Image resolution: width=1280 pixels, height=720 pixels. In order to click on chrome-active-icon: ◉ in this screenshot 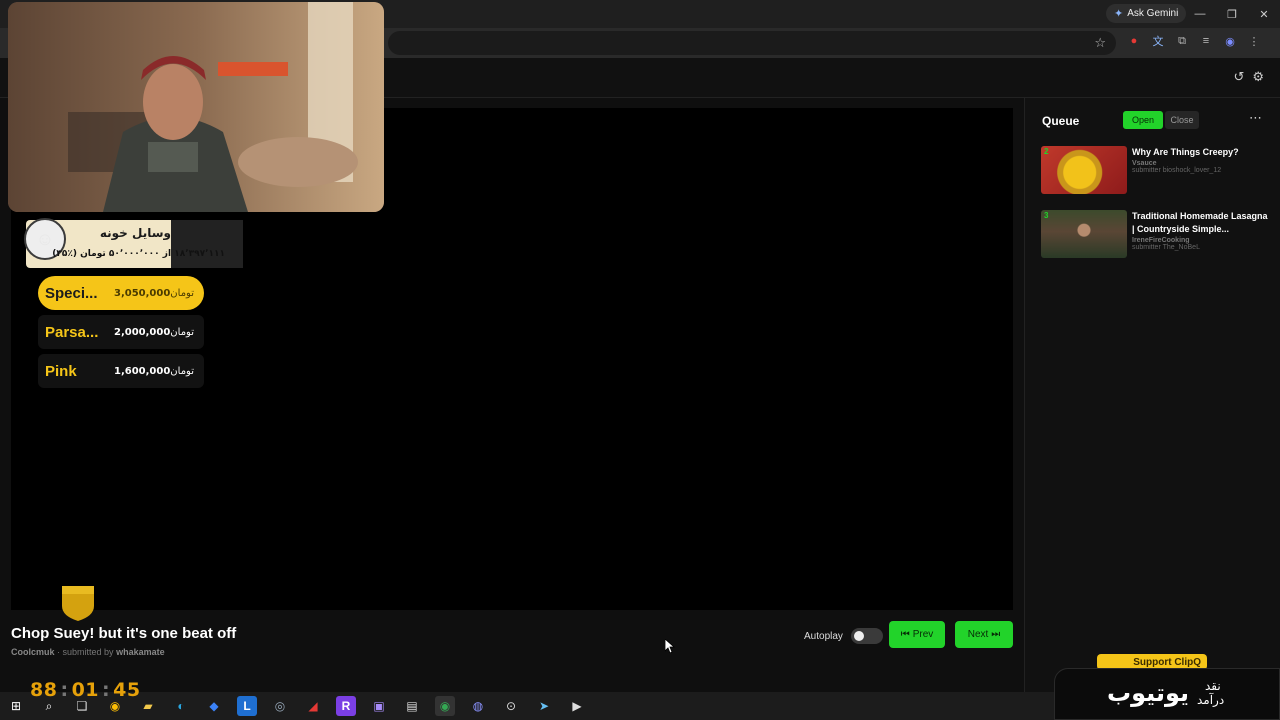, I will do `click(445, 706)`.